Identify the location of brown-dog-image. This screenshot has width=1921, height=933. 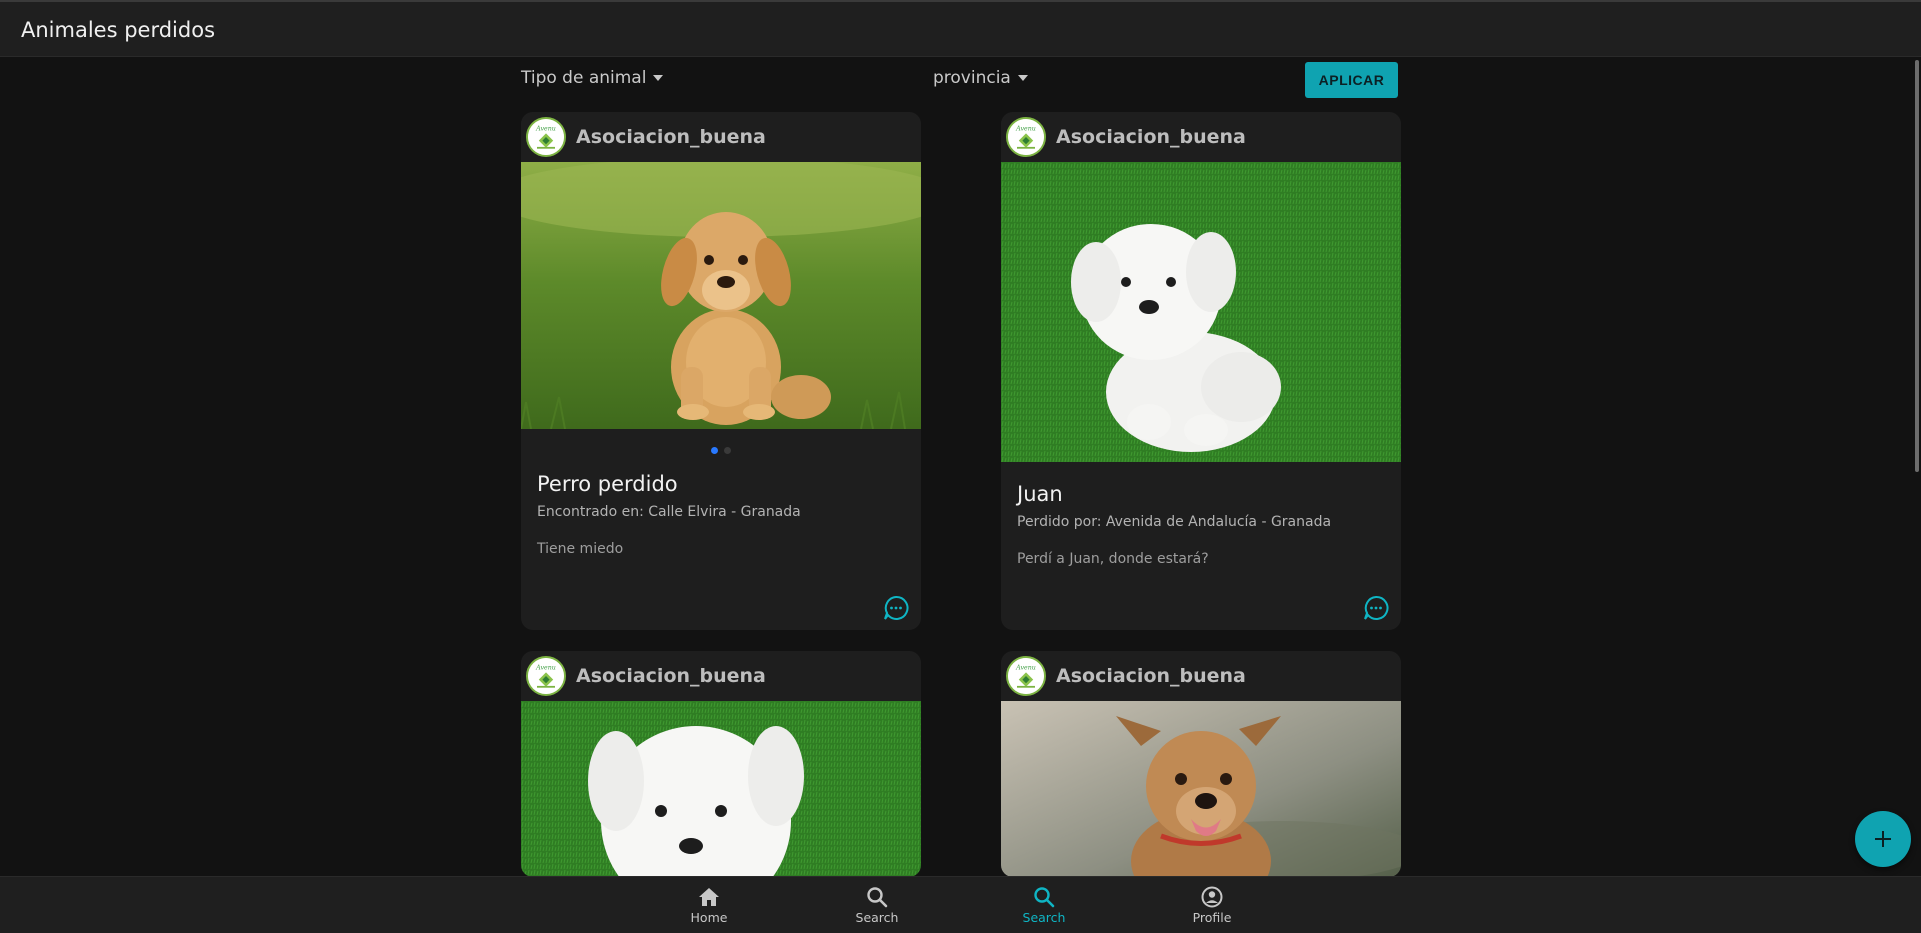
(1201, 789).